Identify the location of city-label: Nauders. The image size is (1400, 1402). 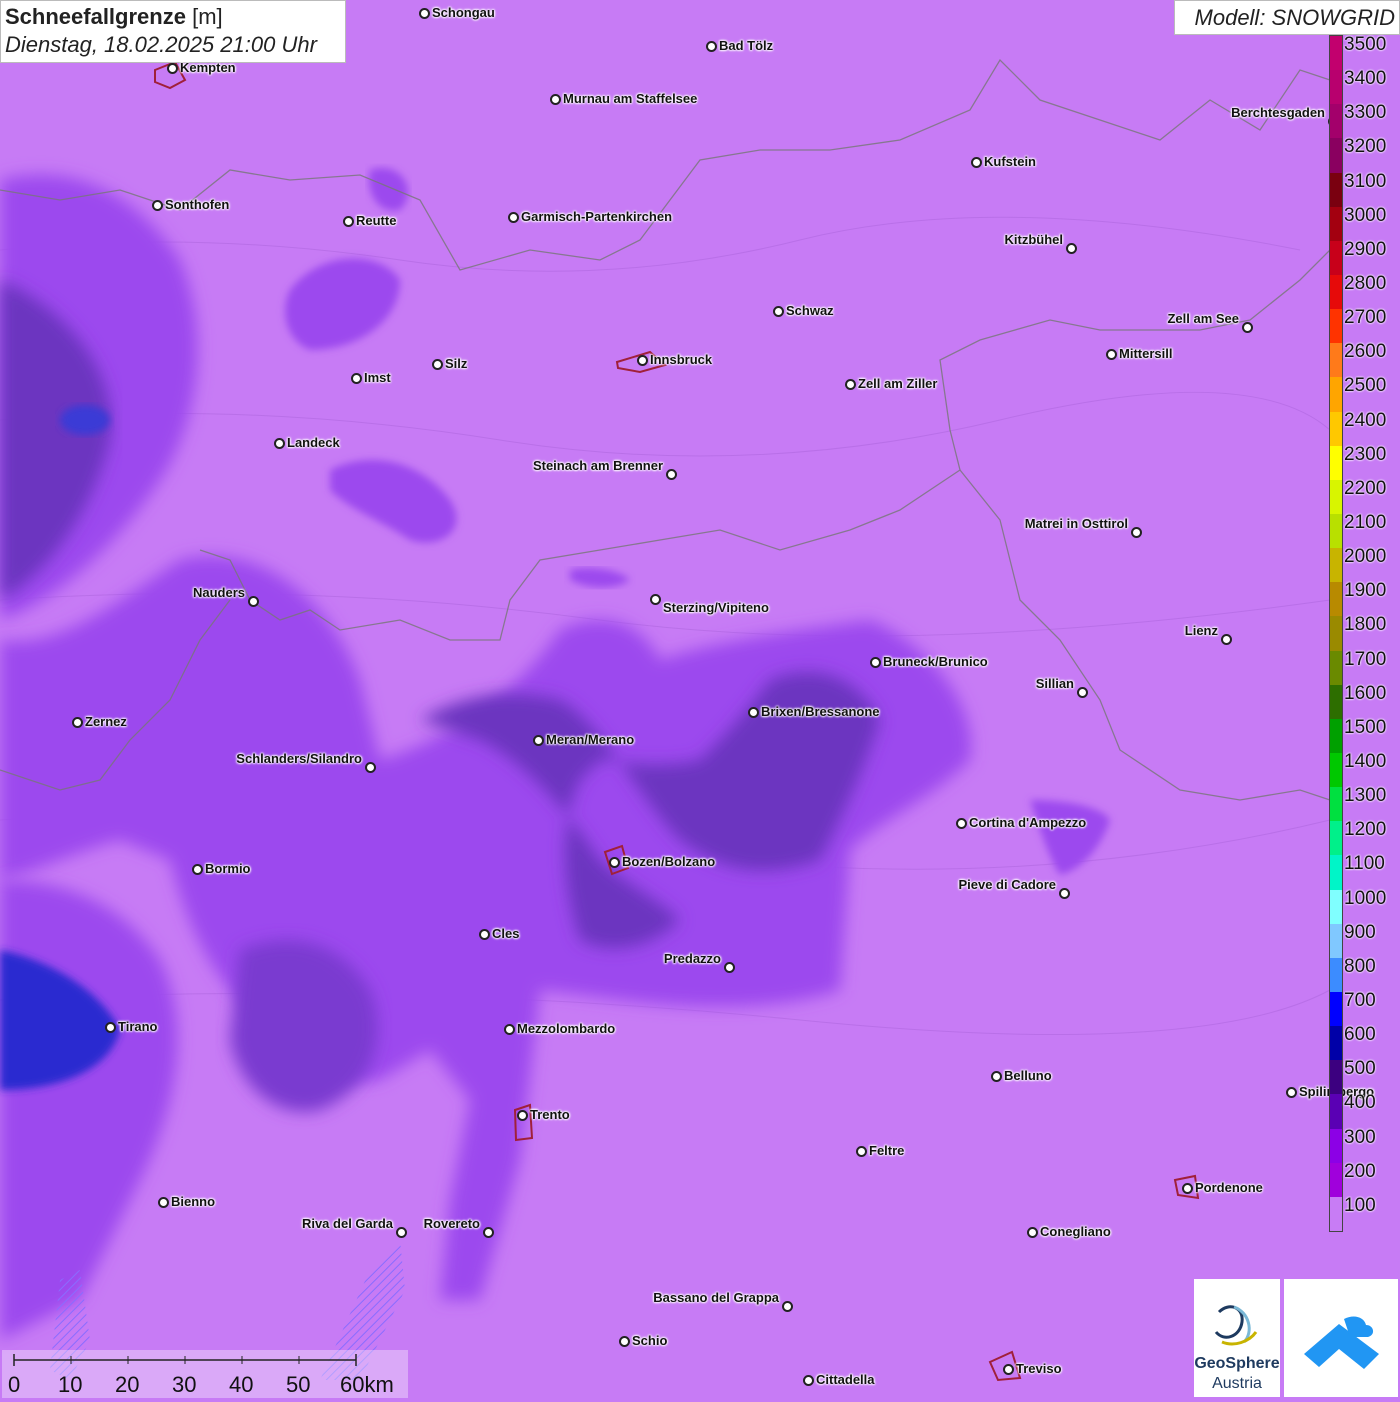
(218, 592).